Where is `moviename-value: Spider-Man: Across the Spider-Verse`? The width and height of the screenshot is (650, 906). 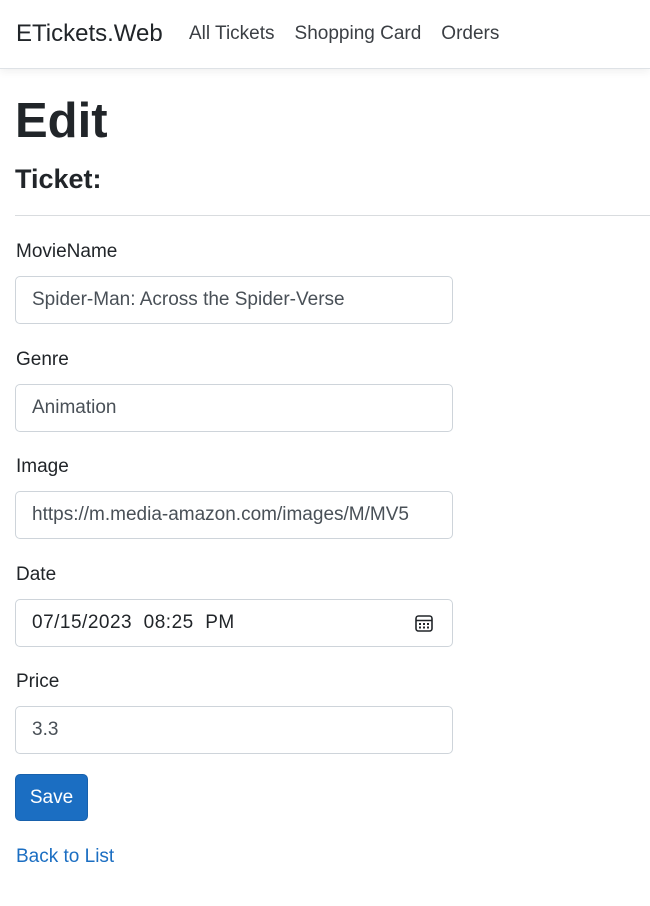
moviename-value: Spider-Man: Across the Spider-Verse is located at coordinates (188, 299).